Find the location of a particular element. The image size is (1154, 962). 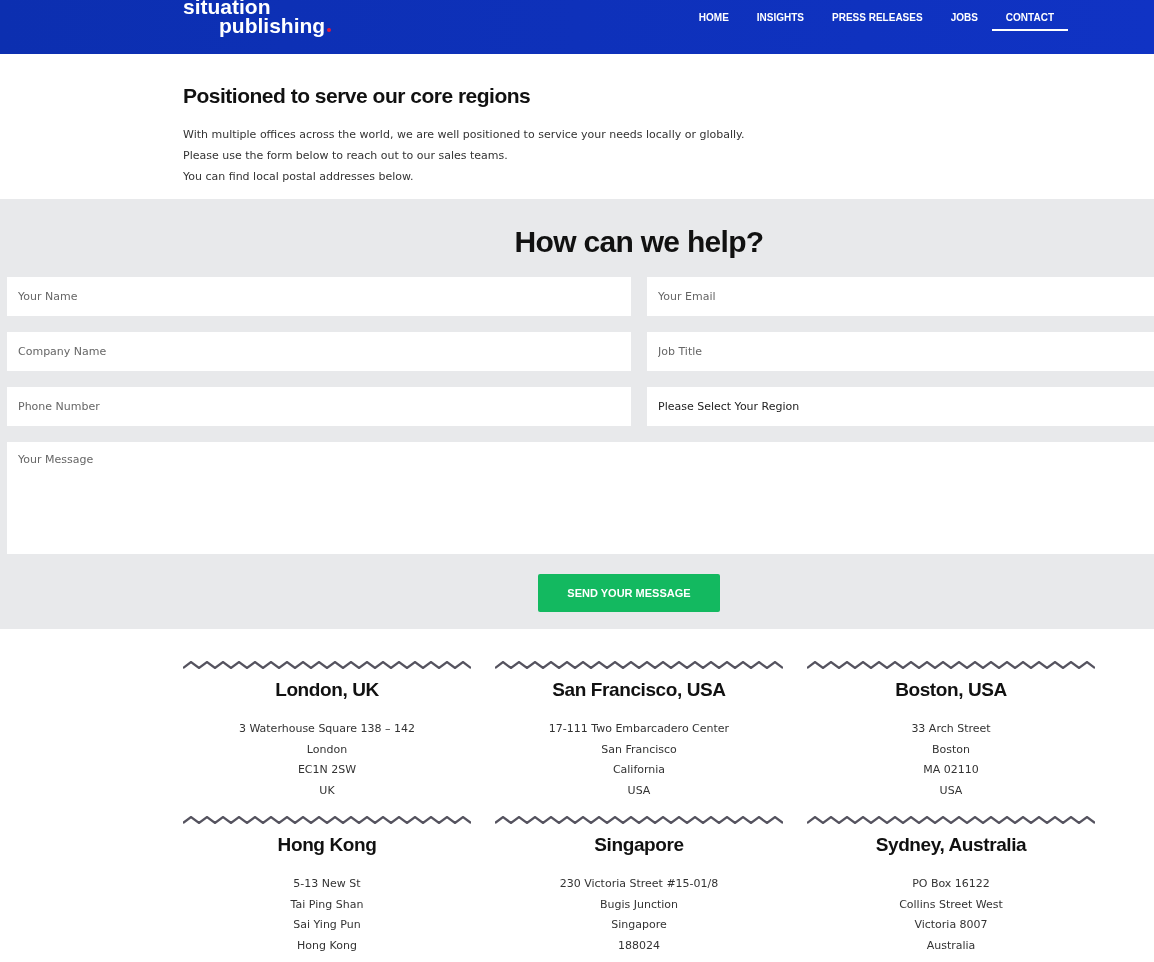

address-line: 5-13 New St is located at coordinates (327, 883).